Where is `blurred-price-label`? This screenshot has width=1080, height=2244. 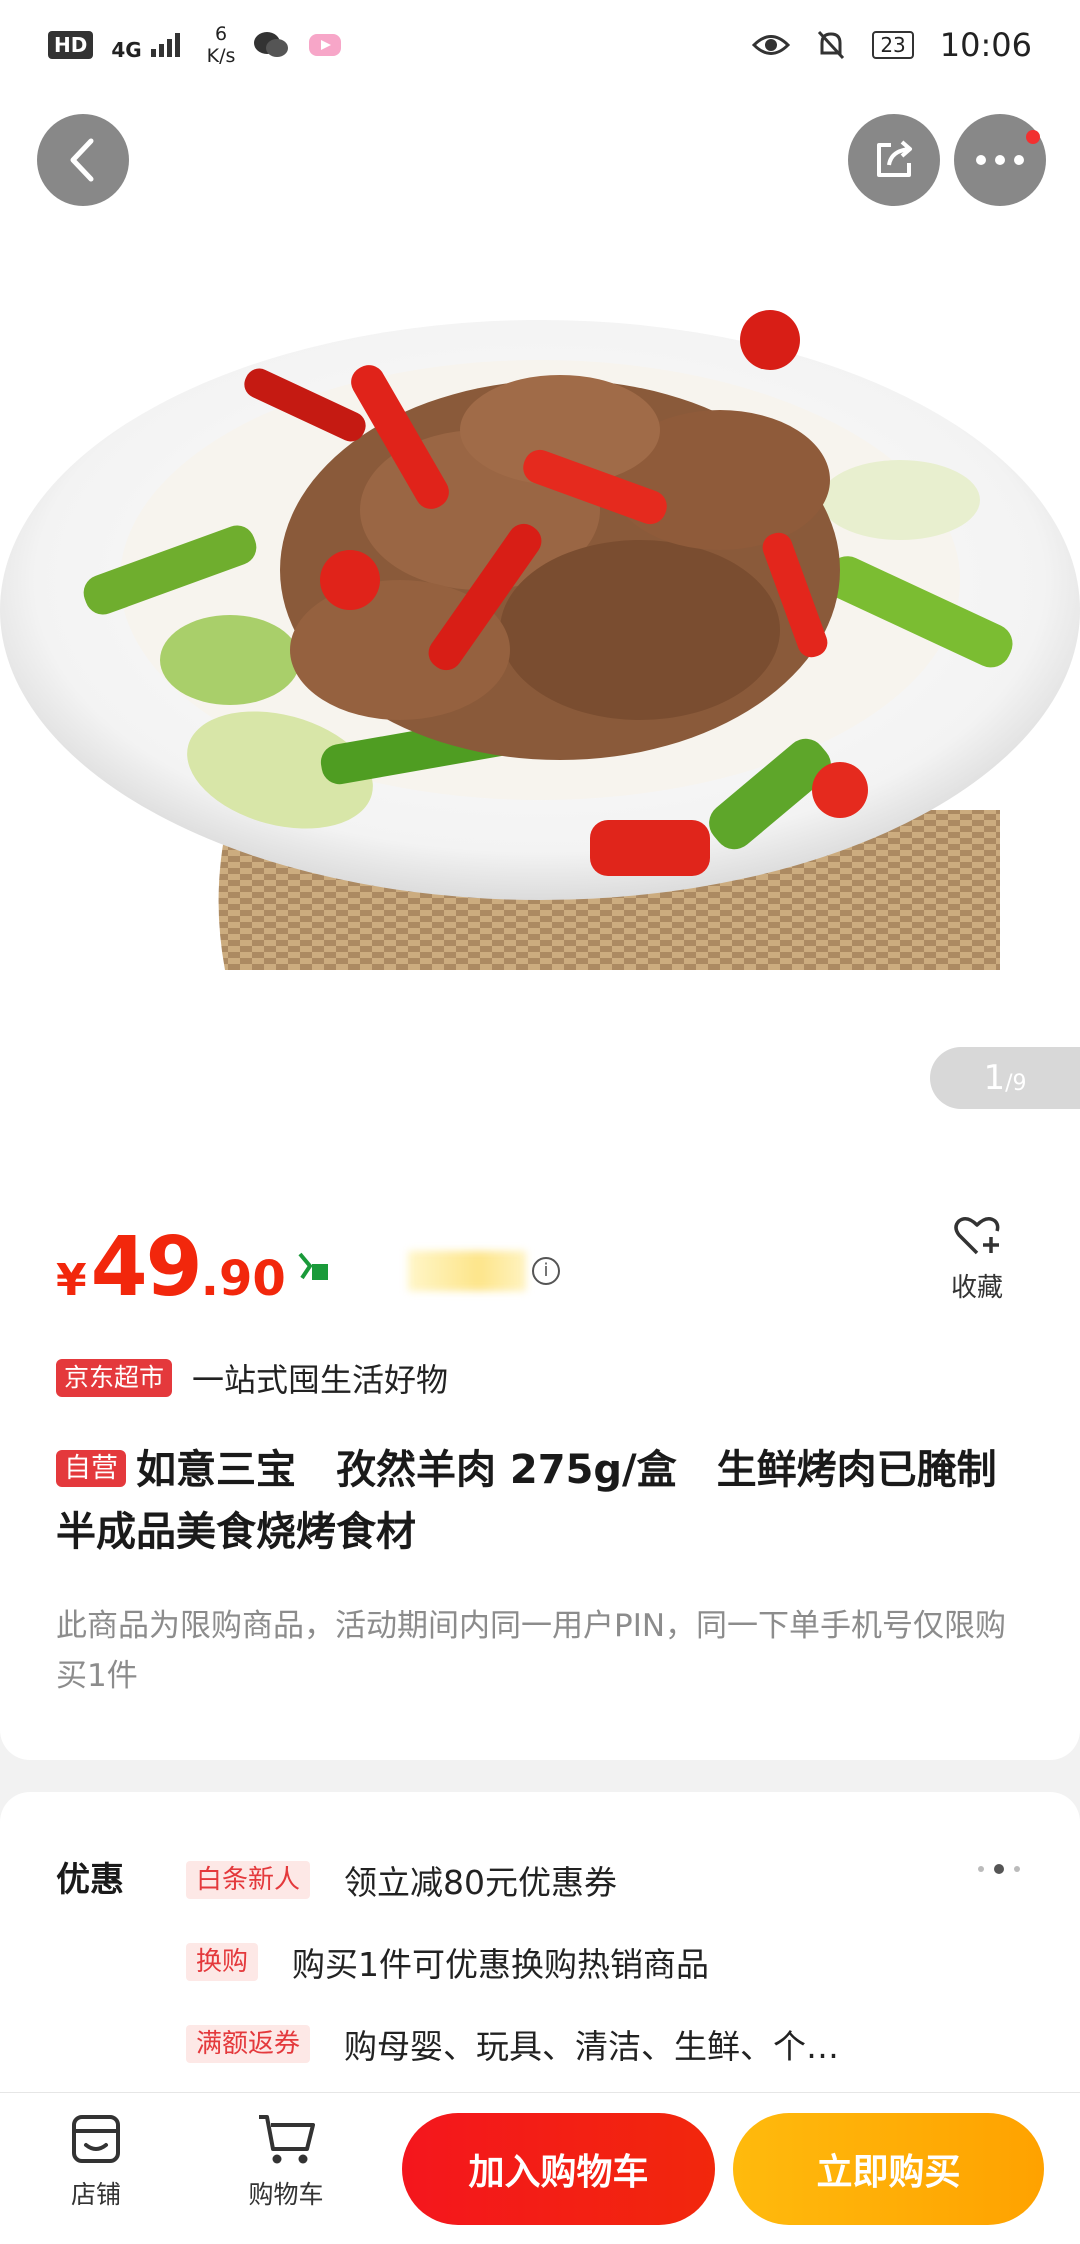 blurred-price-label is located at coordinates (467, 1271).